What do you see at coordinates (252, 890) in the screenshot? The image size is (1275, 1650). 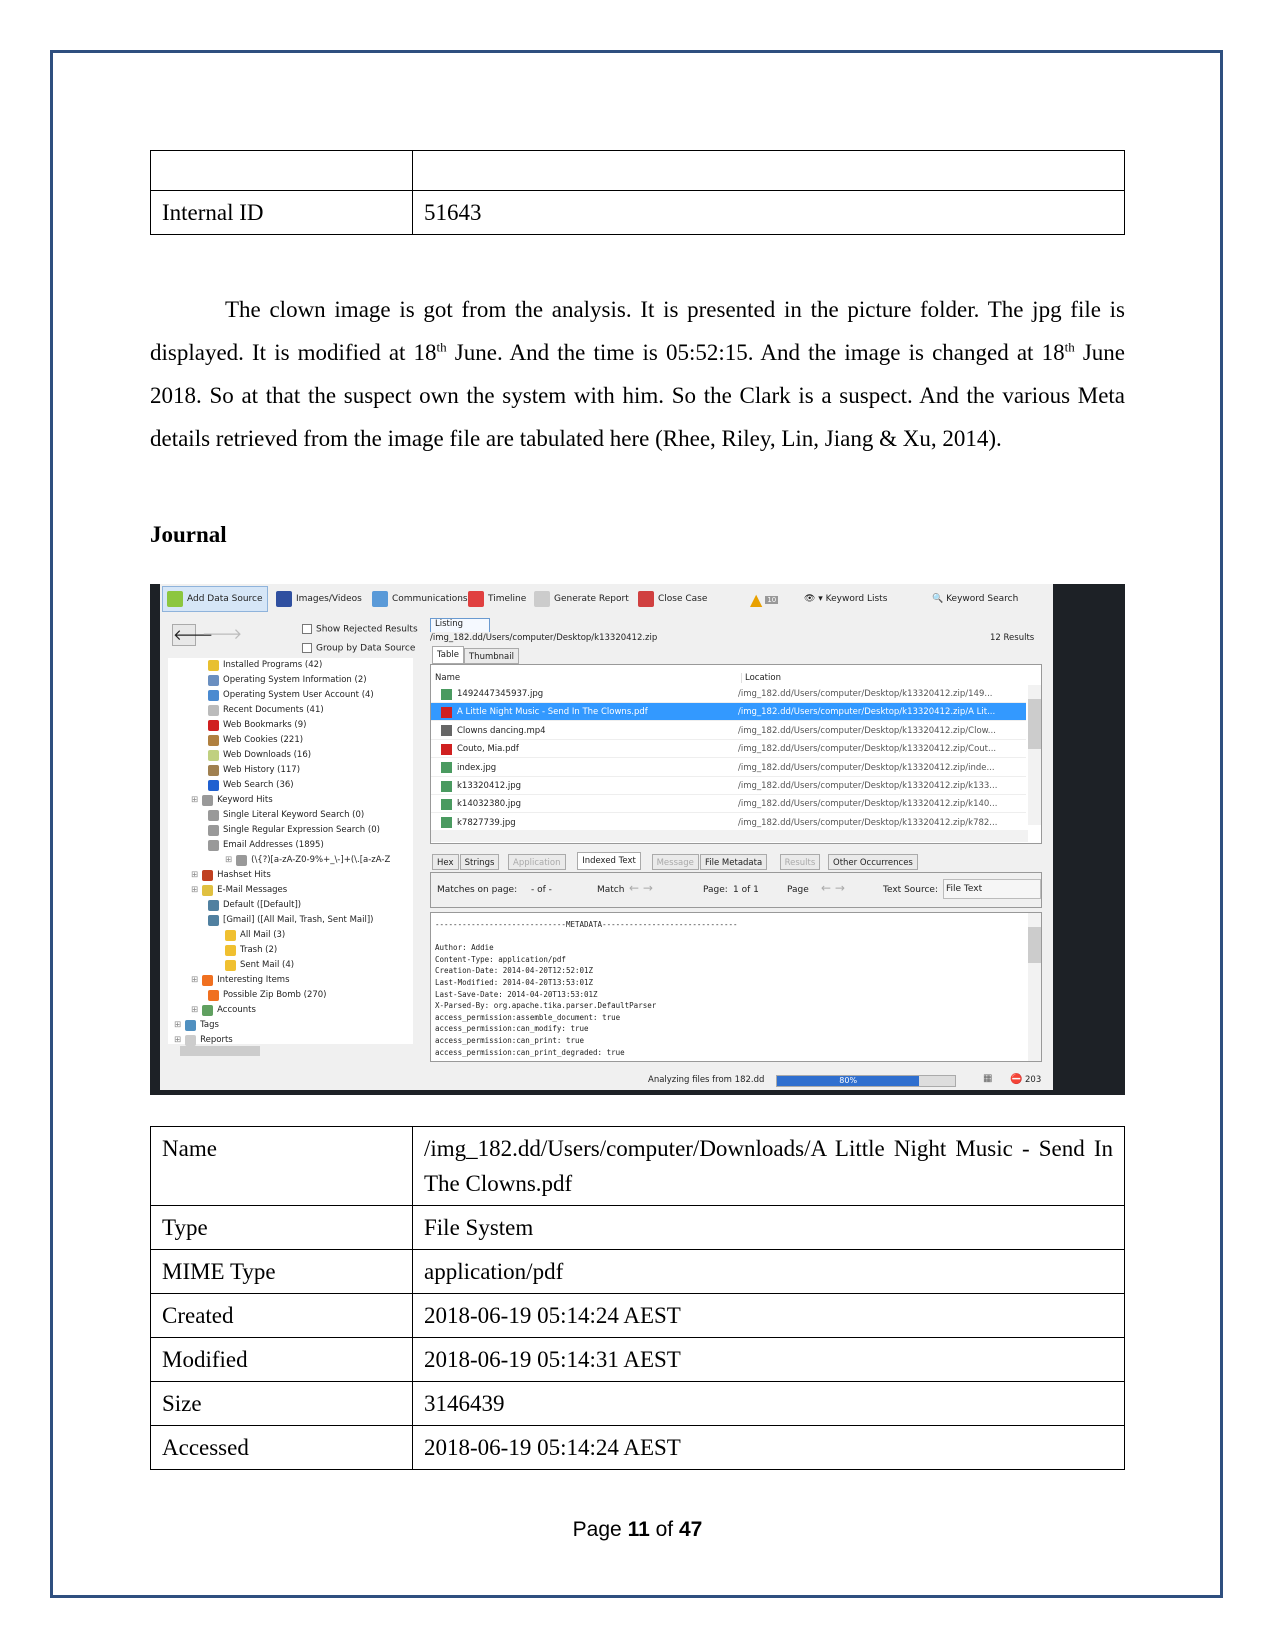 I see `tree-item-label: E-Mail Messages` at bounding box center [252, 890].